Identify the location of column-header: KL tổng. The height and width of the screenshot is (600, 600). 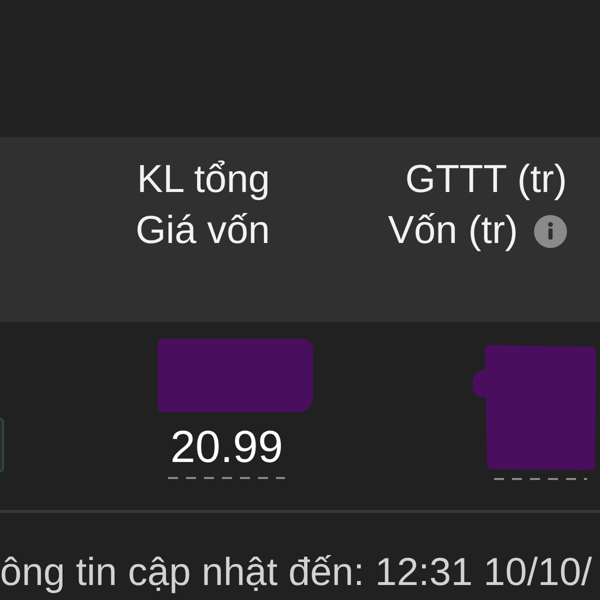
(203, 180).